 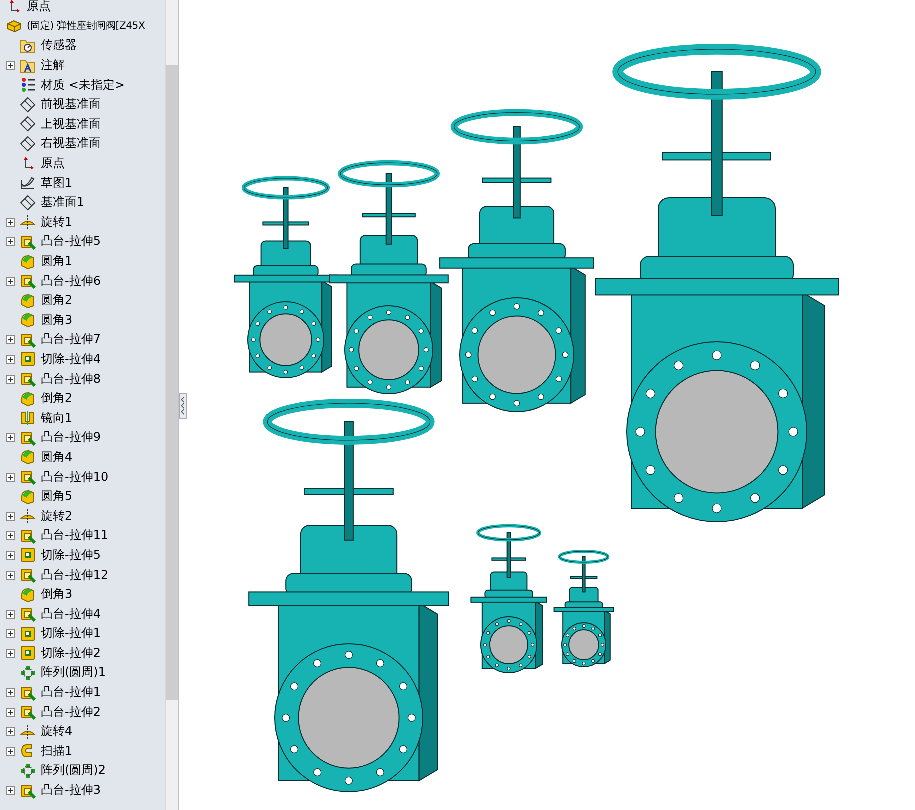 I want to click on tree-item: 阵列(圆周)1, so click(x=73, y=673).